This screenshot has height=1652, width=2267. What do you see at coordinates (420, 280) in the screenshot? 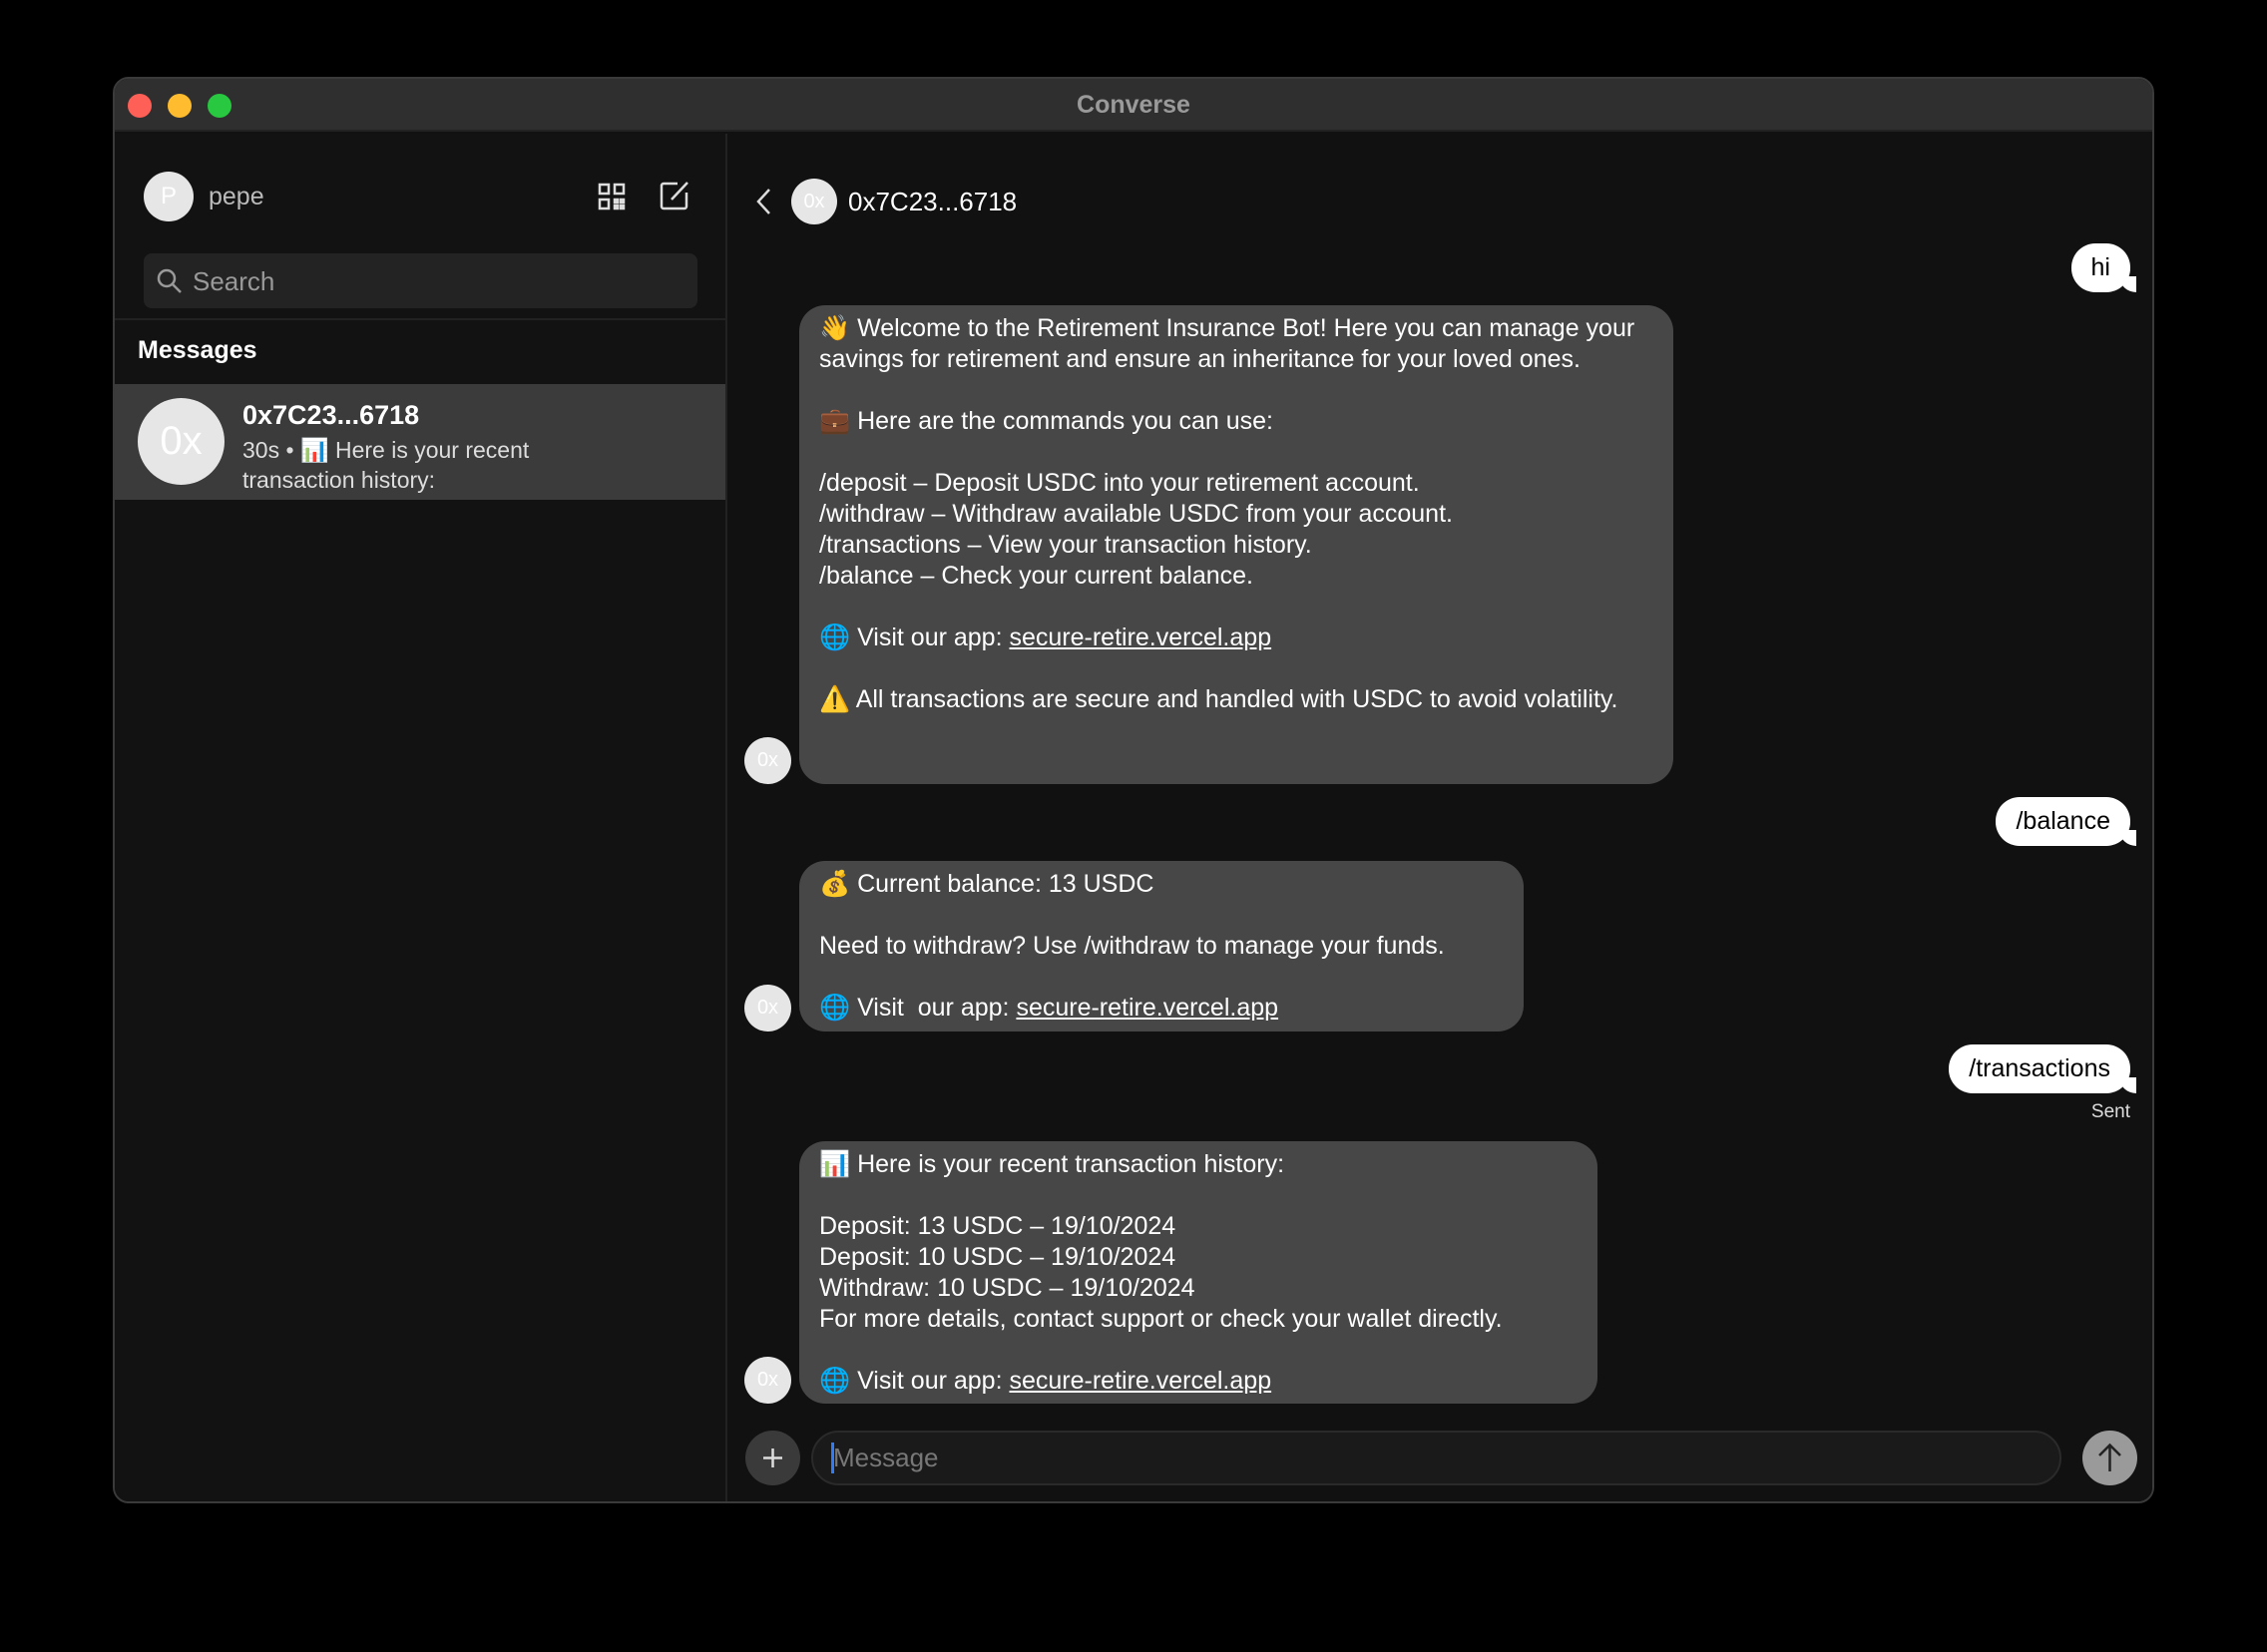
I see `search-input: Search` at bounding box center [420, 280].